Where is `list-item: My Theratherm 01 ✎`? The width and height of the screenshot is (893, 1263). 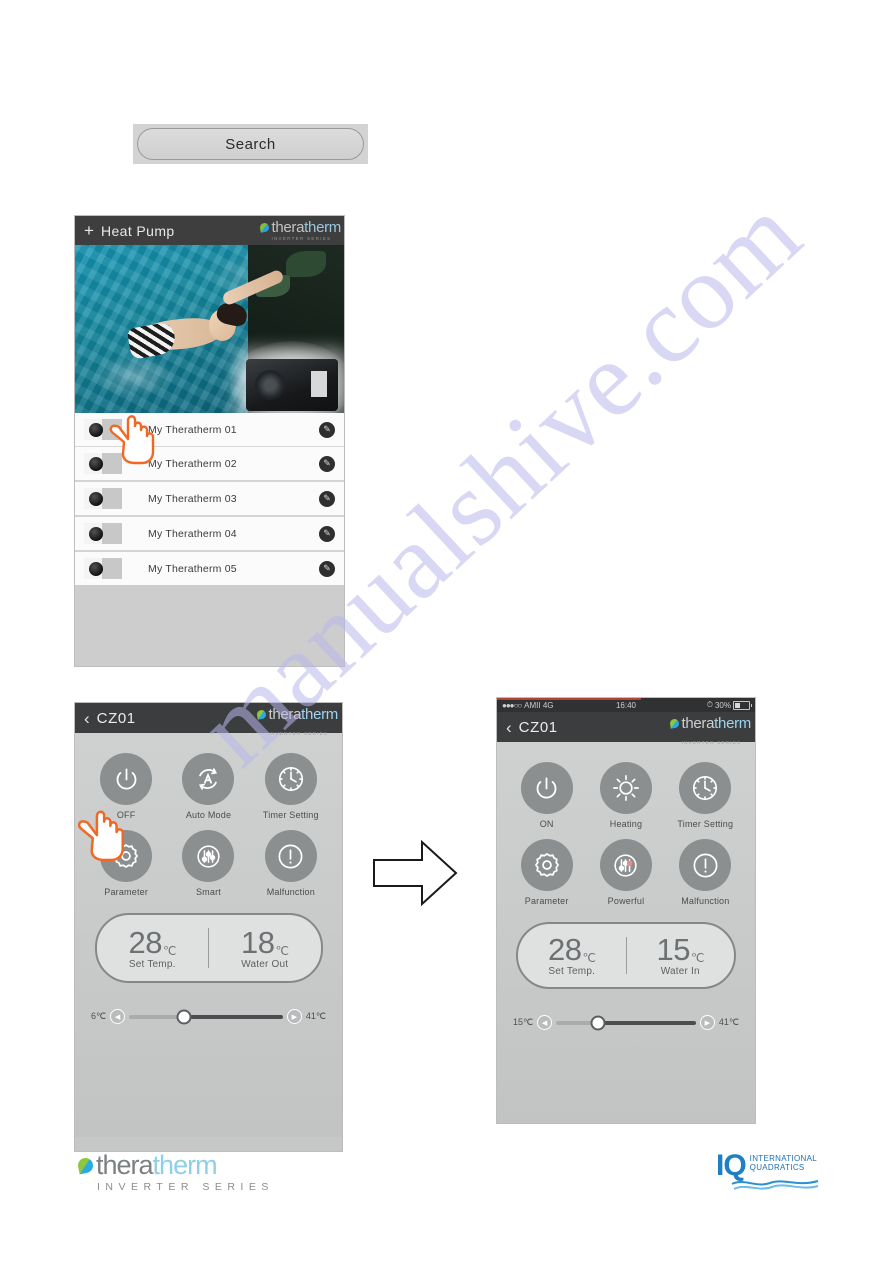
list-item: My Theratherm 01 ✎ is located at coordinates (209, 429).